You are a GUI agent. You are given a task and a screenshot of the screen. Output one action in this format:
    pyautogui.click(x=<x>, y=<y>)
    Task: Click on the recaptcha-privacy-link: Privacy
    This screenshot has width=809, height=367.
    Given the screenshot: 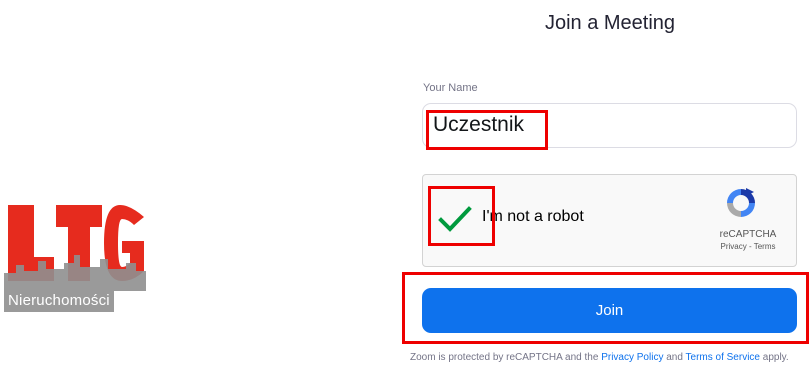 What is the action you would take?
    pyautogui.click(x=734, y=246)
    